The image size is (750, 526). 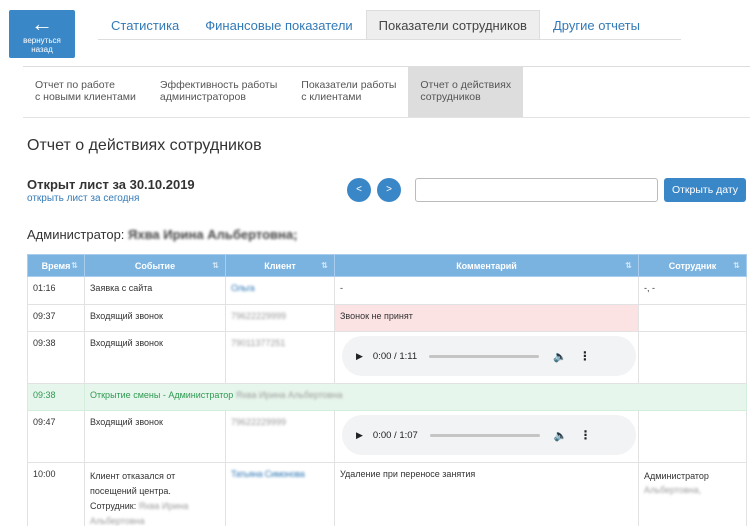 What do you see at coordinates (486, 318) in the screenshot?
I see `cell-comment: Звонок не принят` at bounding box center [486, 318].